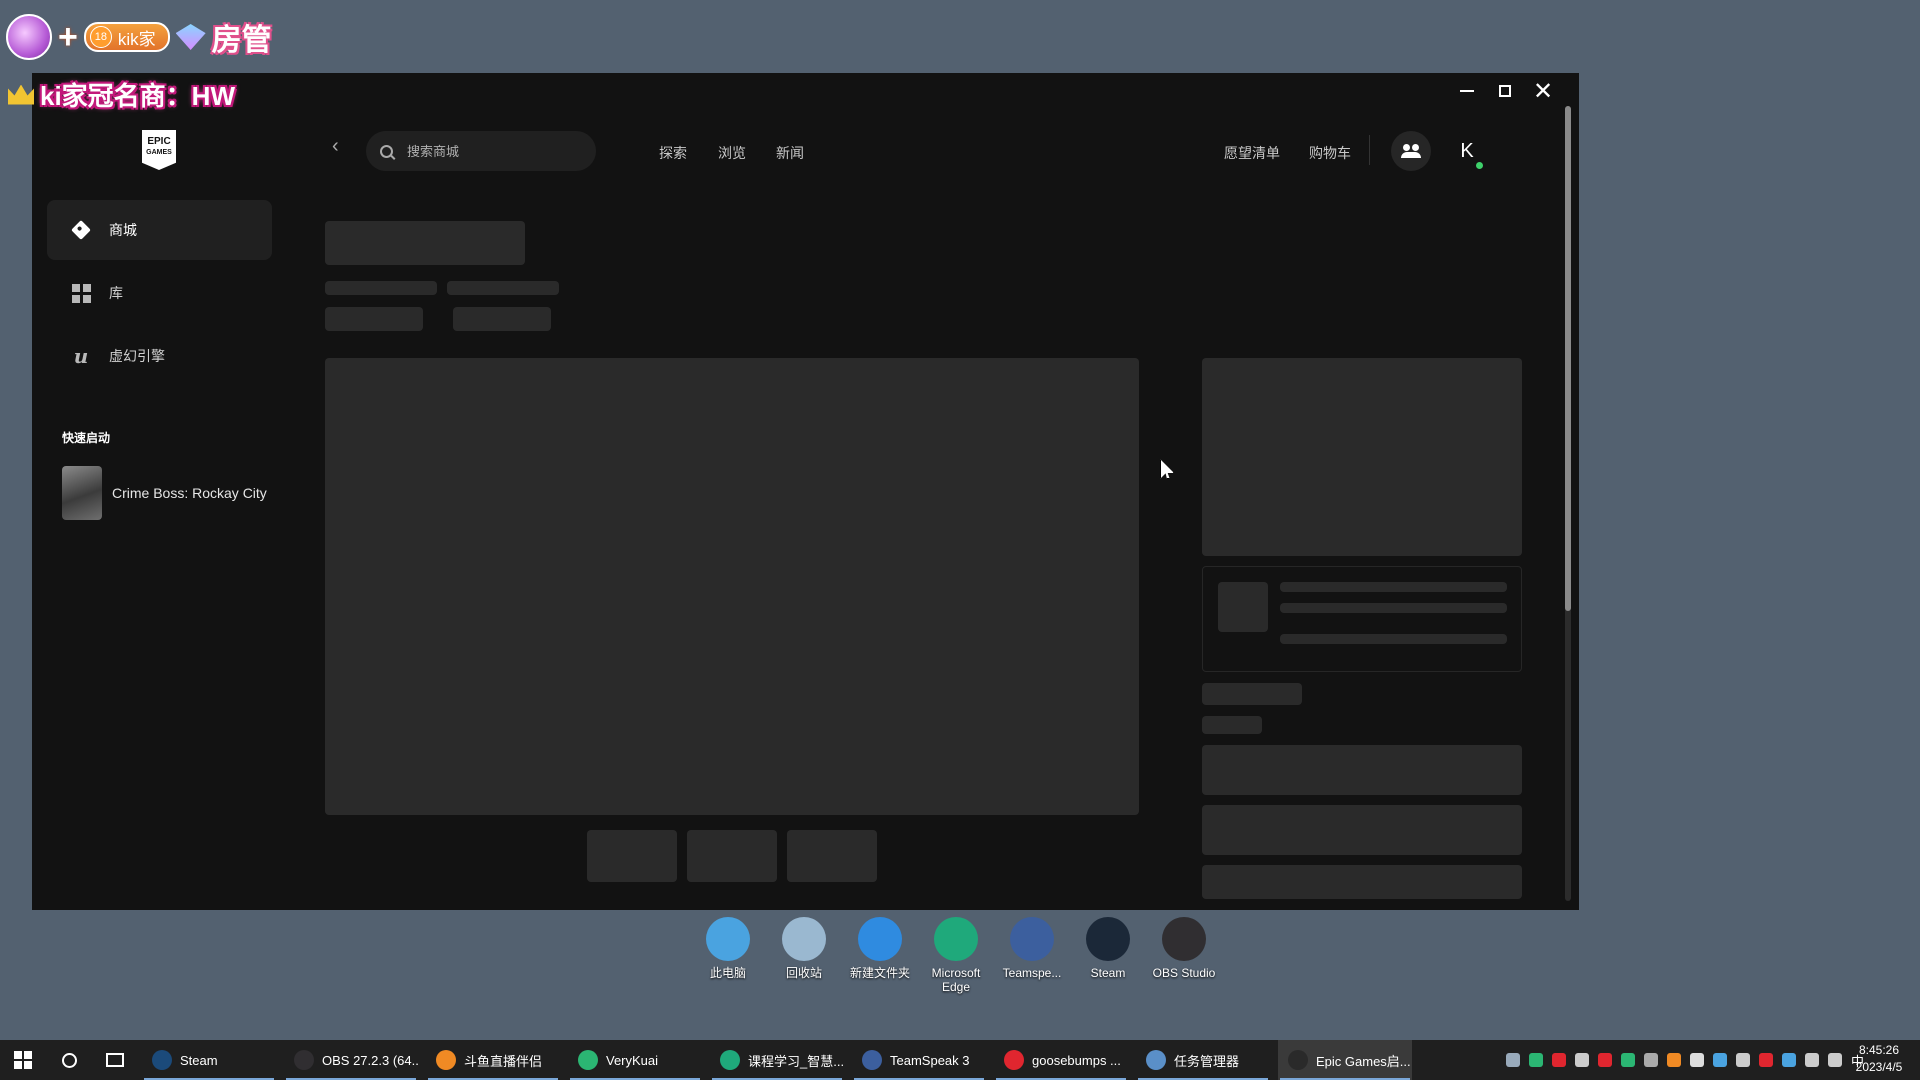 The image size is (1920, 1080). What do you see at coordinates (1108, 973) in the screenshot?
I see `desktop-icon-label: Steam` at bounding box center [1108, 973].